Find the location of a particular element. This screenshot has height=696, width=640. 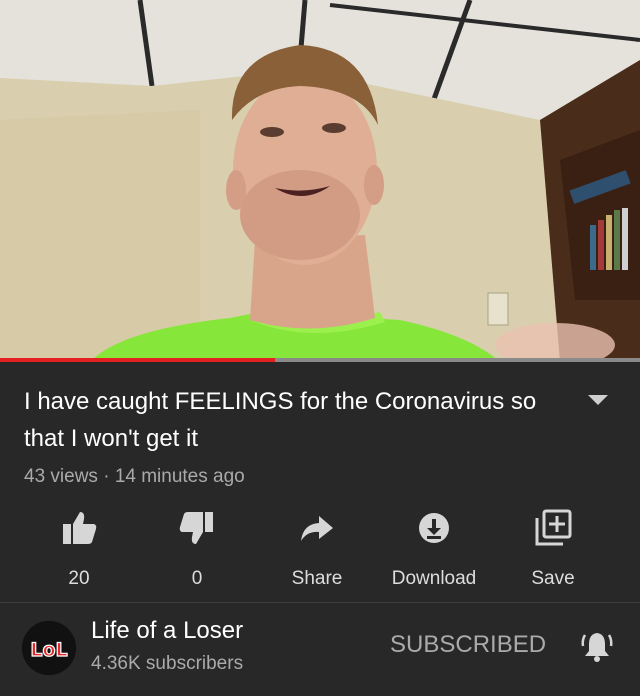

download-label: Download is located at coordinates (434, 578).